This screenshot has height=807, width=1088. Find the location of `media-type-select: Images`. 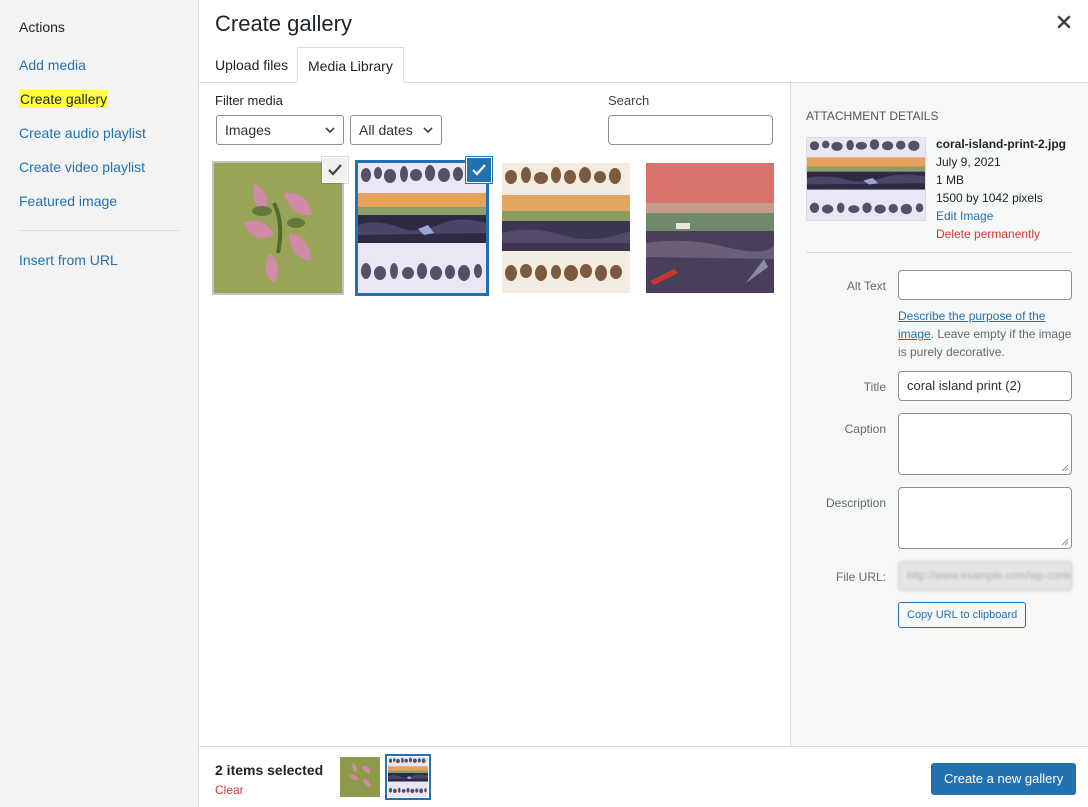

media-type-select: Images is located at coordinates (280, 130).